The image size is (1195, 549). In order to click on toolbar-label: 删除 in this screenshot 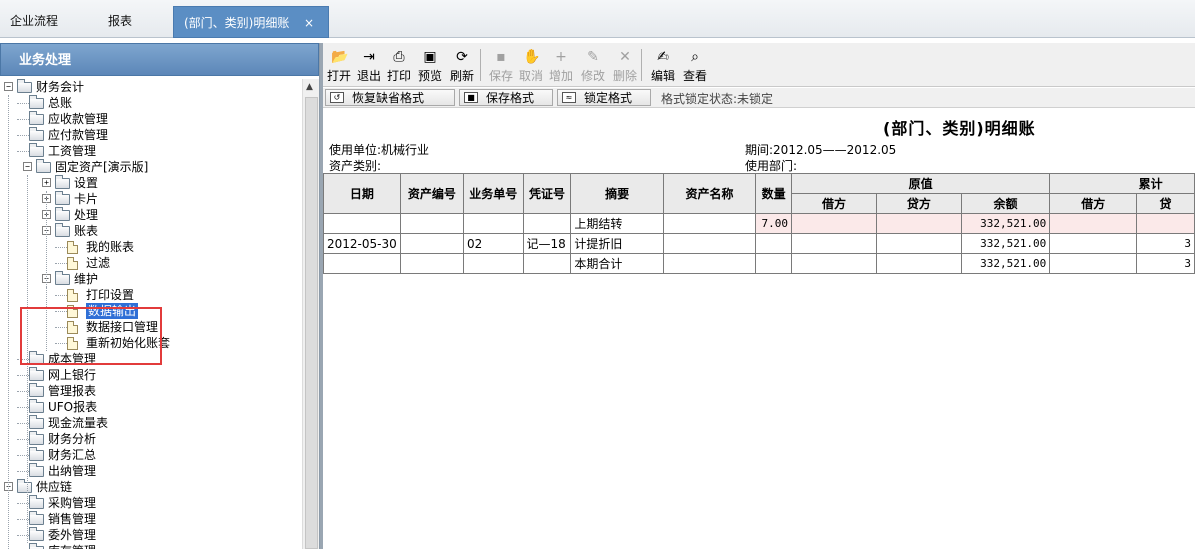, I will do `click(624, 76)`.